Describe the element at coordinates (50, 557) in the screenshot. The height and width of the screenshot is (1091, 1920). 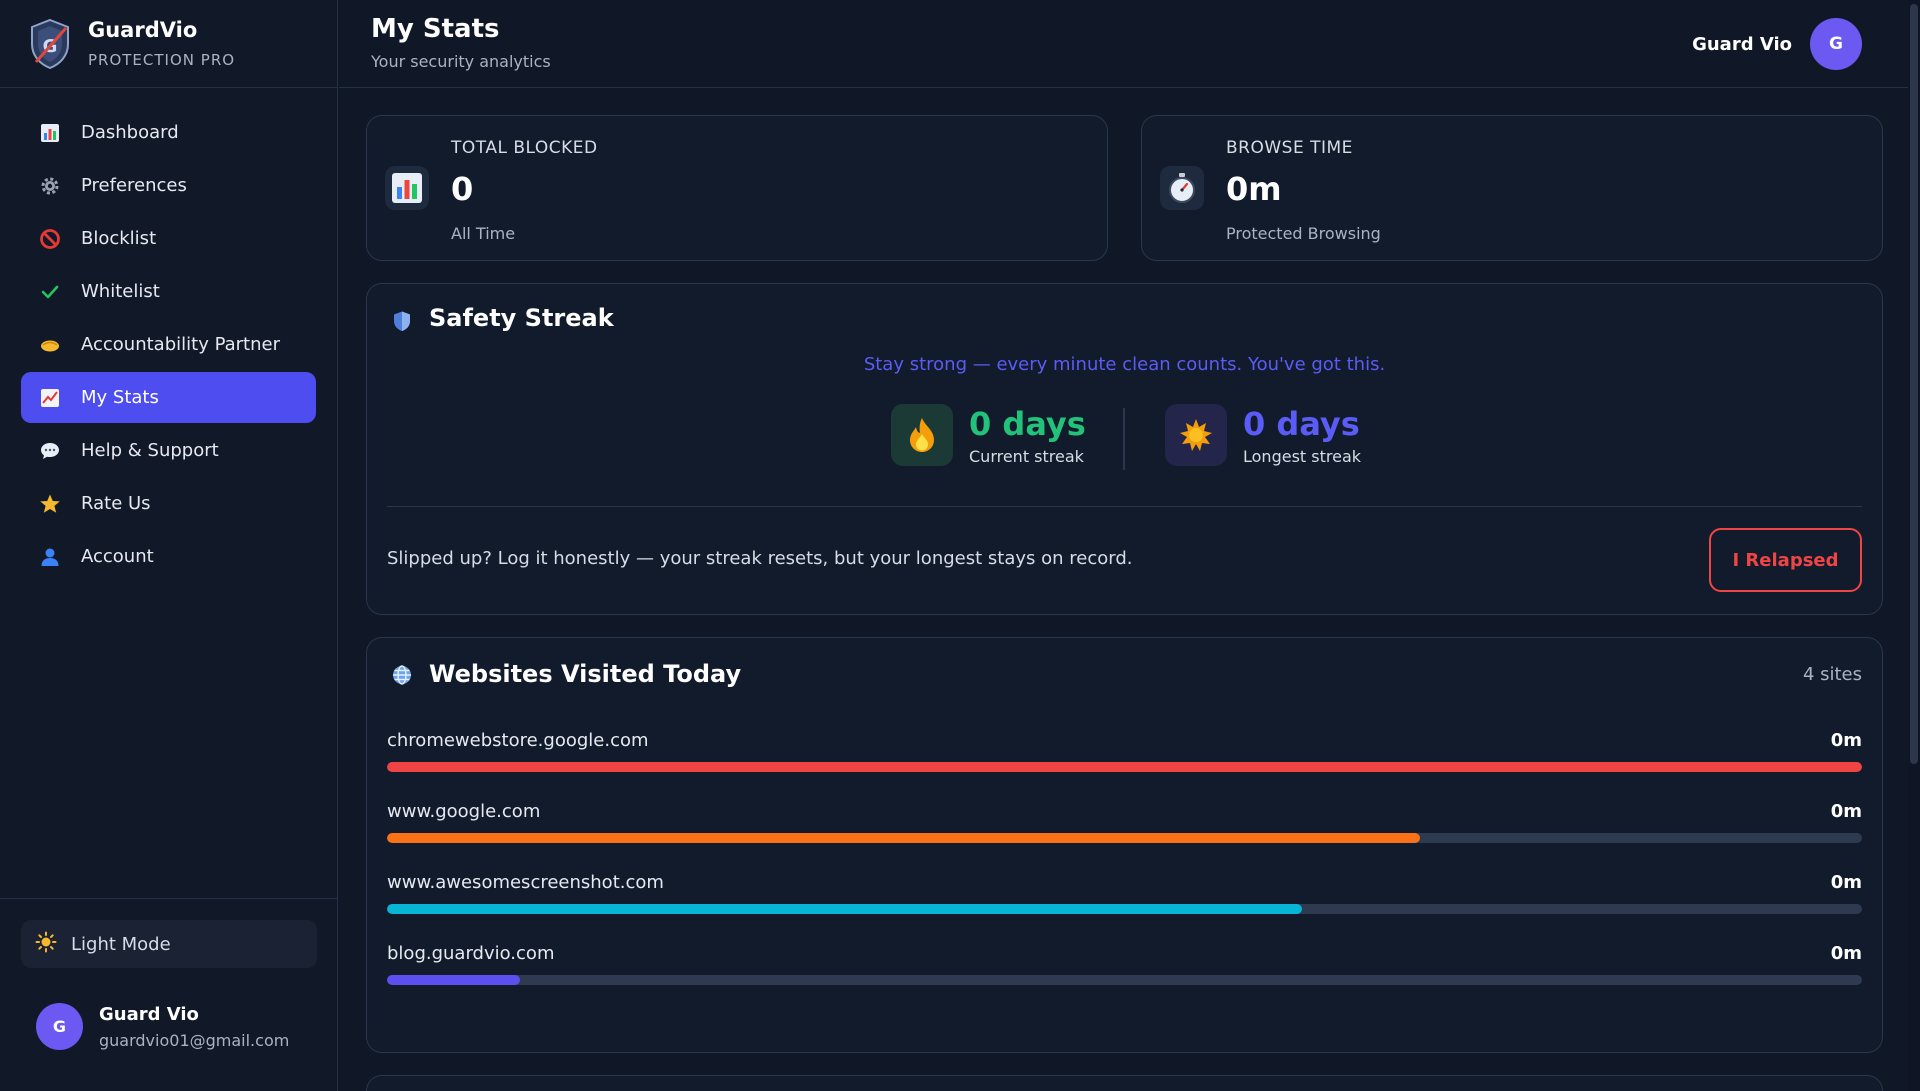
I see `user-icon` at that location.